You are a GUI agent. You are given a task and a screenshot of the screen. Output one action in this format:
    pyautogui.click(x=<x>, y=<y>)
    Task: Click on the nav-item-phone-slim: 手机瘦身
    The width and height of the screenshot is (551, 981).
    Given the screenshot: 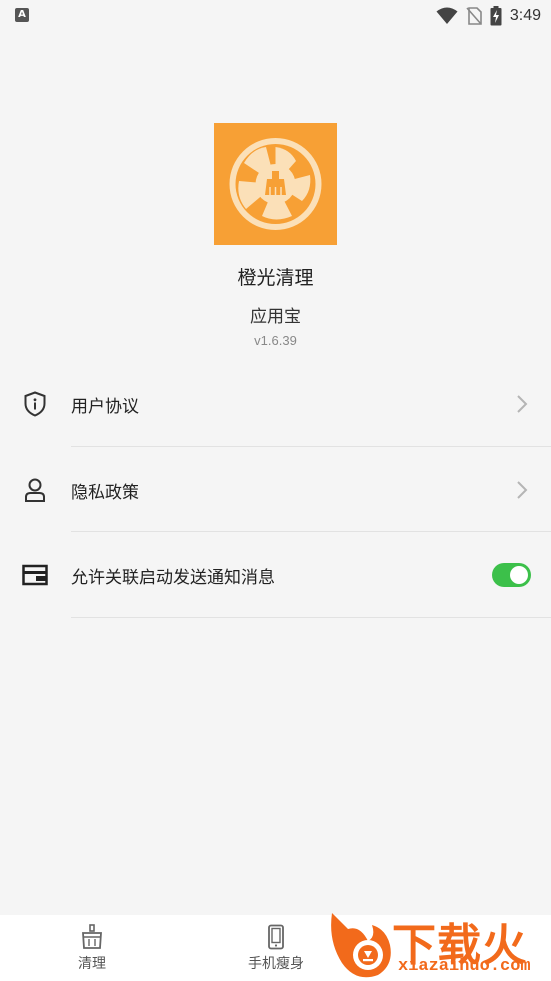 What is the action you would take?
    pyautogui.click(x=276, y=948)
    